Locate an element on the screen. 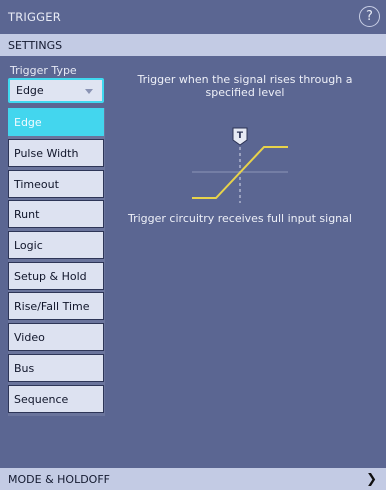  trigger-marker-icon: T is located at coordinates (240, 136).